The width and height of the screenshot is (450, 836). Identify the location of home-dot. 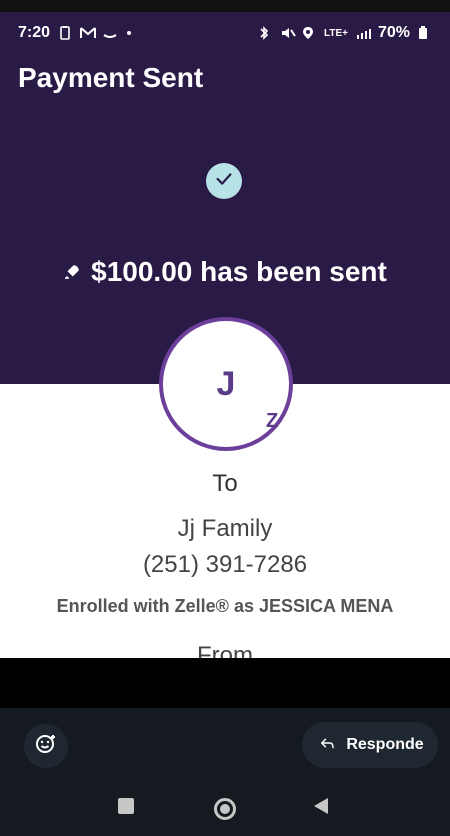
(225, 809).